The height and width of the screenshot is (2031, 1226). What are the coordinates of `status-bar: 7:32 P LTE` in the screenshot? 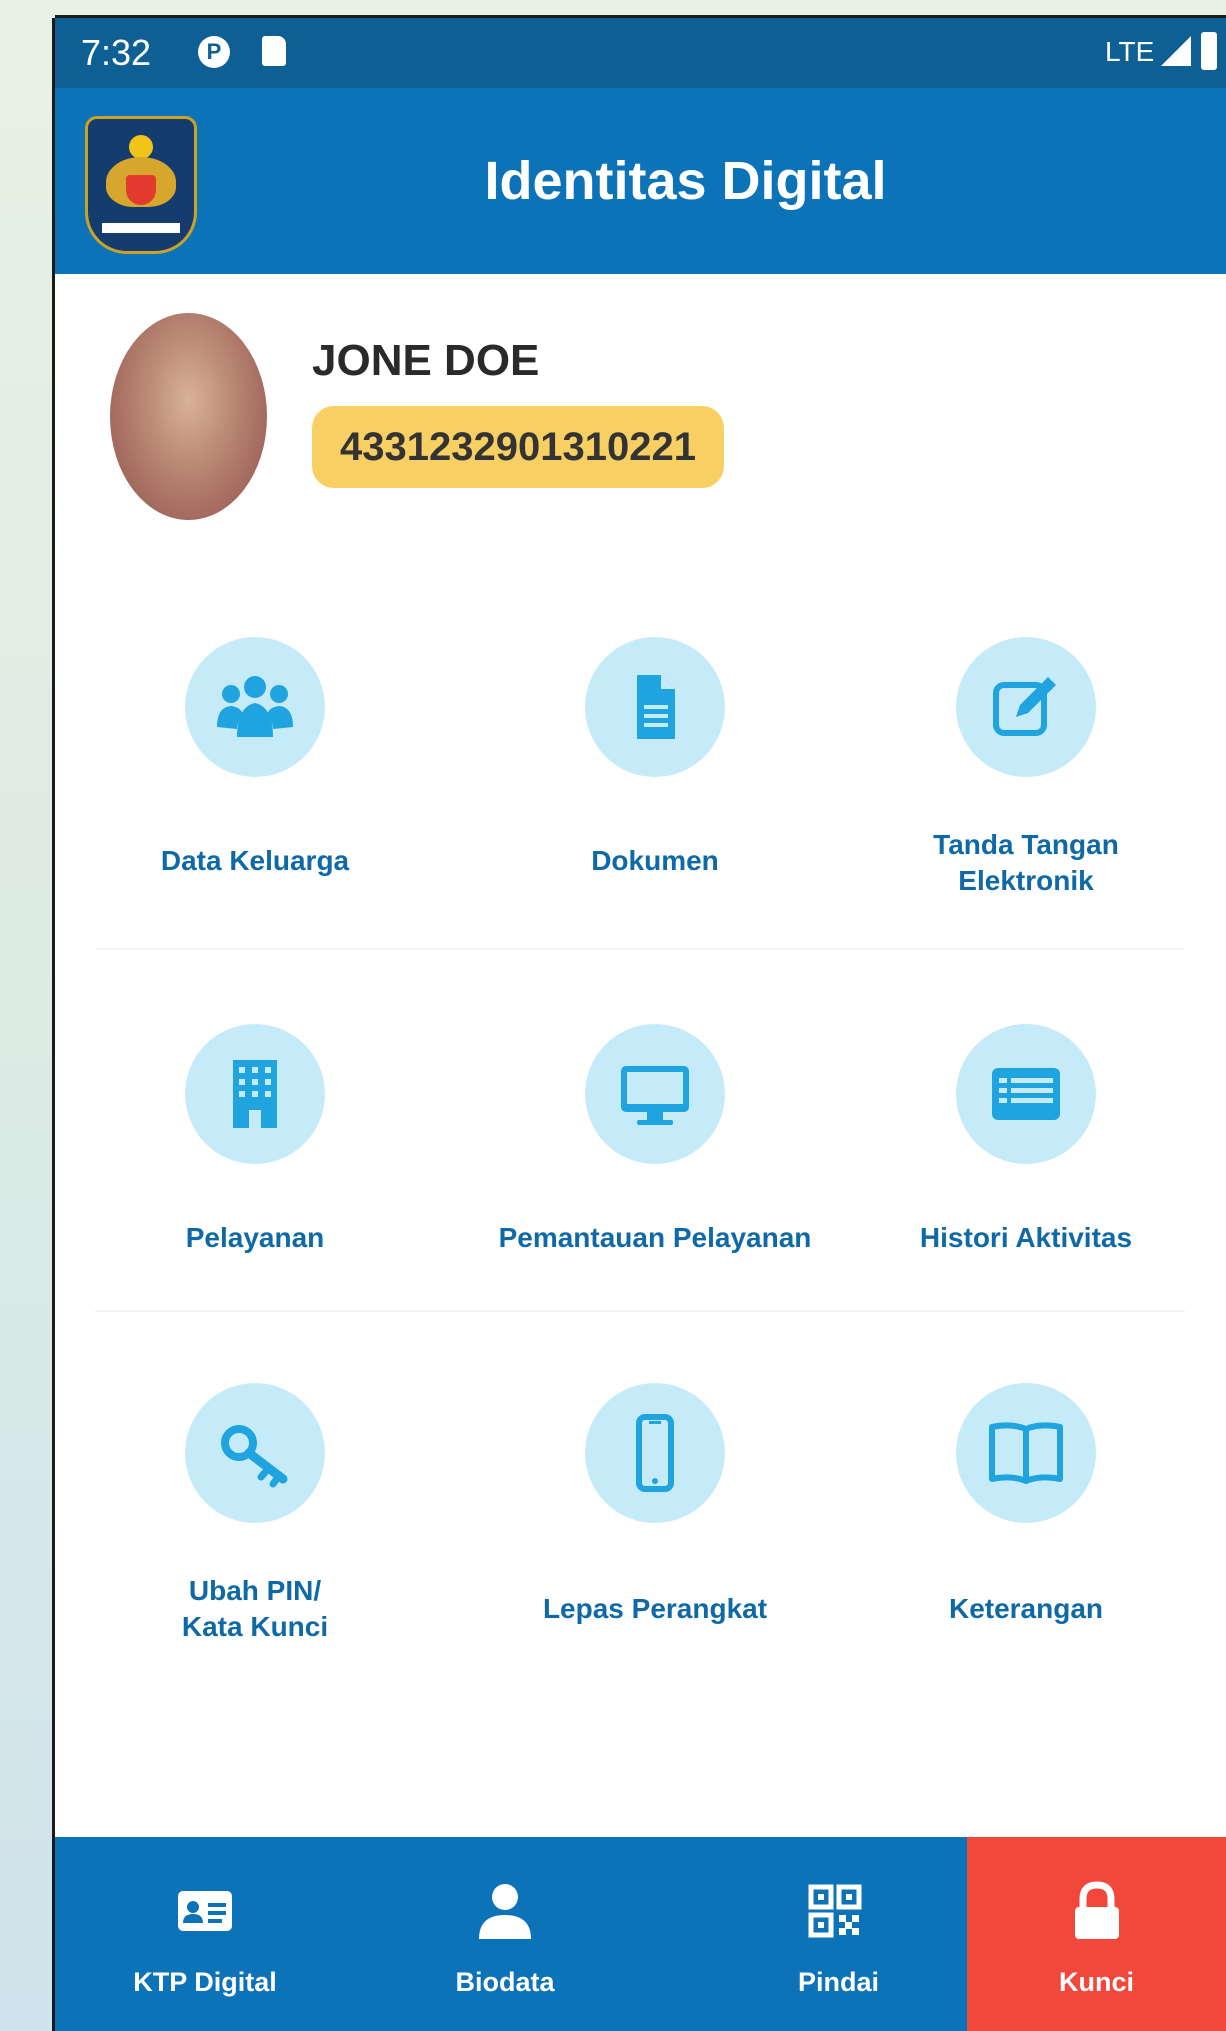 It's located at (640, 53).